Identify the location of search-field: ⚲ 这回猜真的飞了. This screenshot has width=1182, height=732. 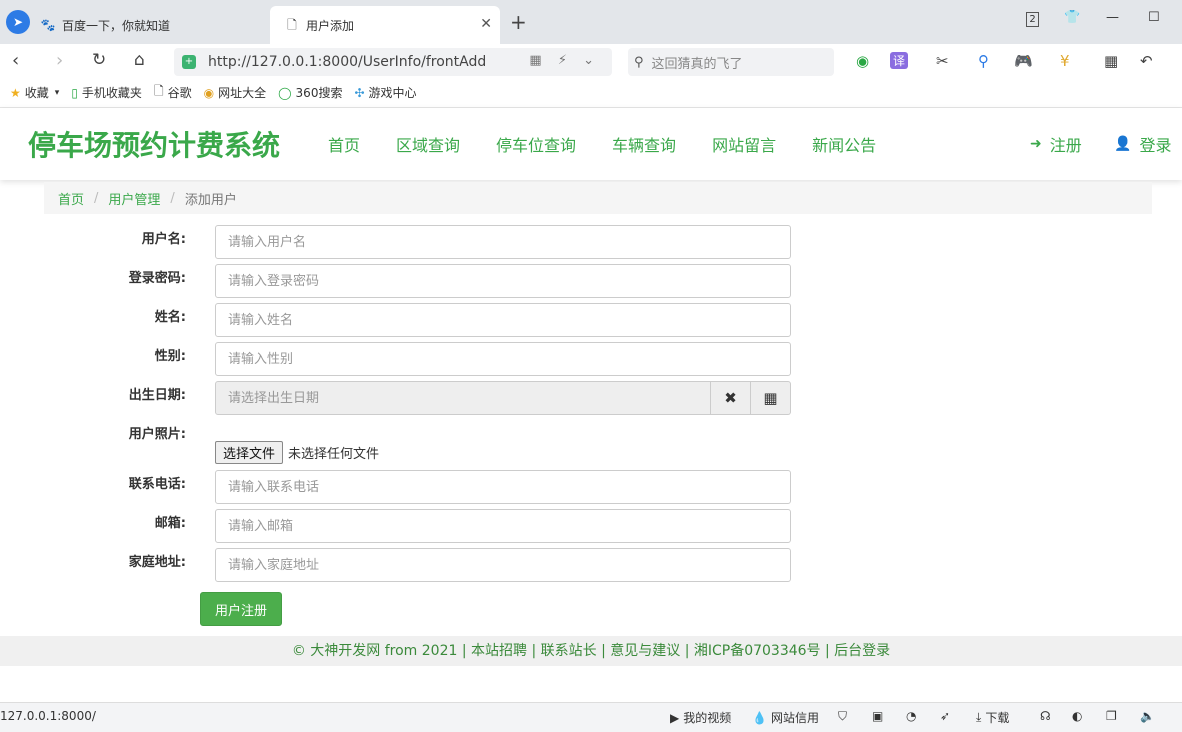
(731, 62).